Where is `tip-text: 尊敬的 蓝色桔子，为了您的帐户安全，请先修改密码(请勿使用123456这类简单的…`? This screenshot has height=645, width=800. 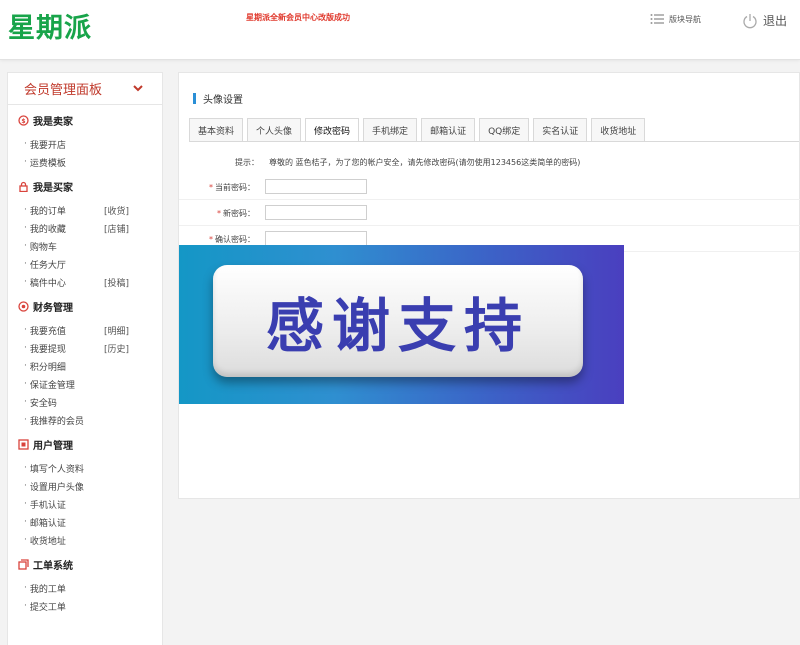 tip-text: 尊敬的 蓝色桔子，为了您的帐户安全，请先修改密码(请勿使用123456这类简单的… is located at coordinates (425, 162).